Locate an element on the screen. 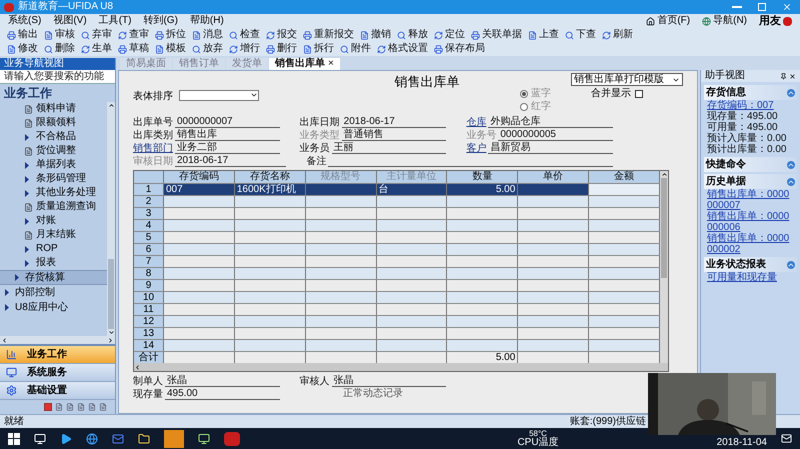  nav-button: 基础设置 is located at coordinates (57, 391).